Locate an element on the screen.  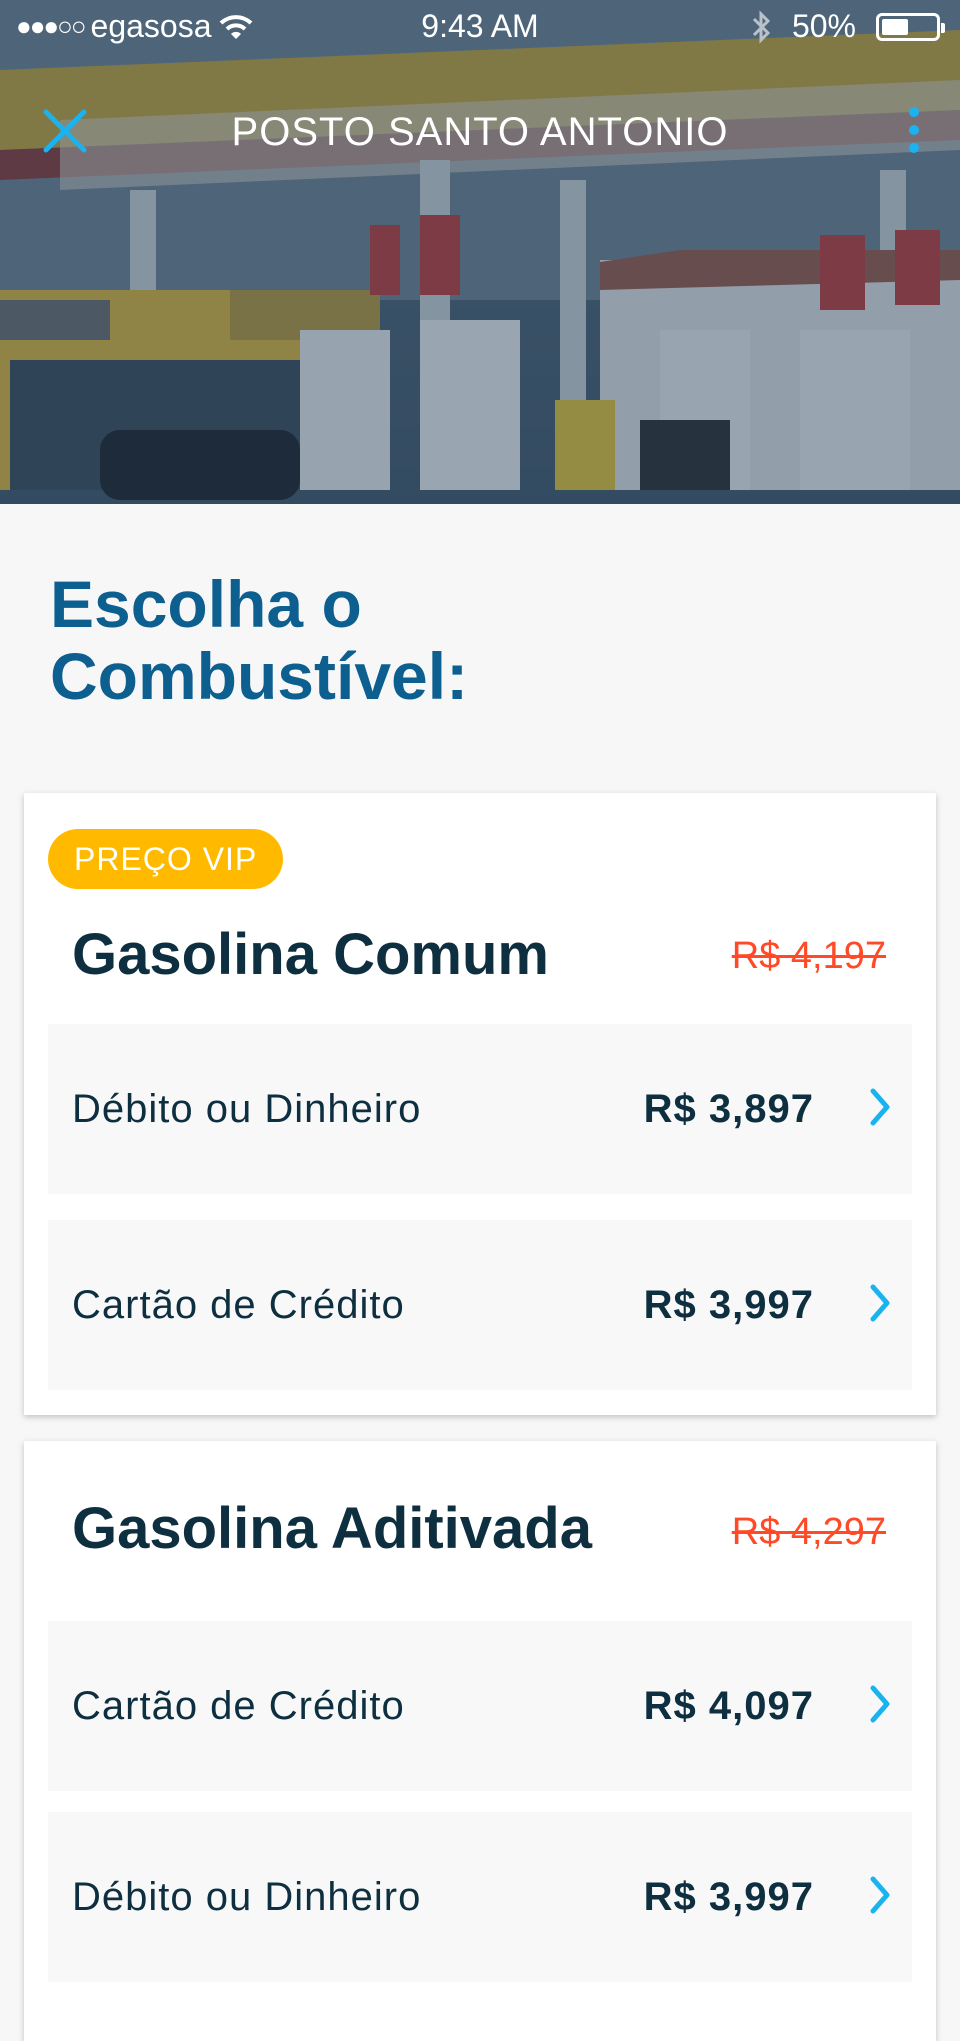
navigation-bar: POSTO SANTO ANTONIO is located at coordinates (480, 130).